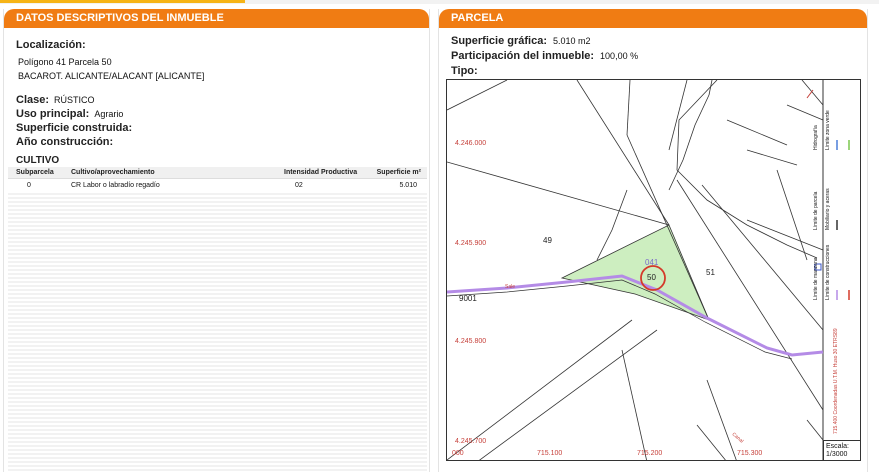  What do you see at coordinates (750, 453) in the screenshot?
I see `coord-x-3: 715.300` at bounding box center [750, 453].